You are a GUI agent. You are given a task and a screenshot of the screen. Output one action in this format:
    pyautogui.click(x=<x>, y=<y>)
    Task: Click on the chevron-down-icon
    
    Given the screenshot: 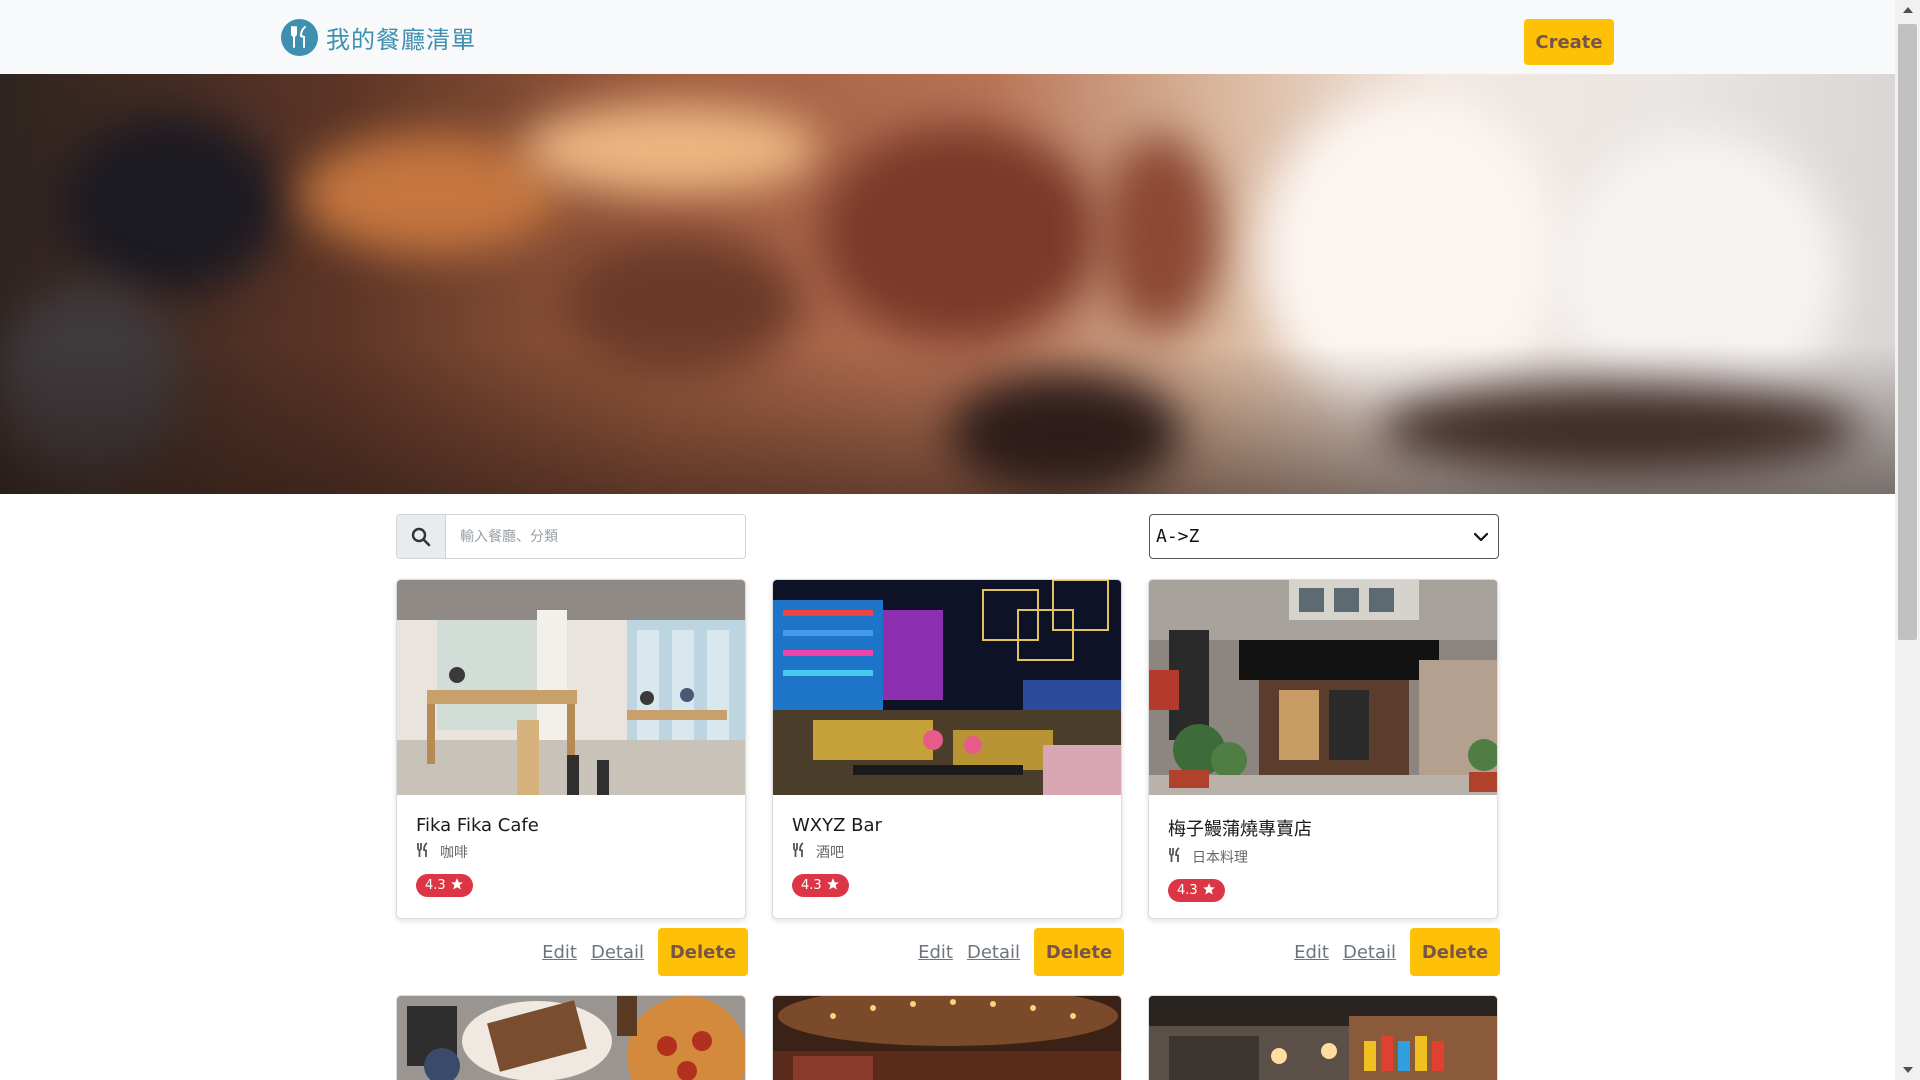 What is the action you would take?
    pyautogui.click(x=1481, y=536)
    